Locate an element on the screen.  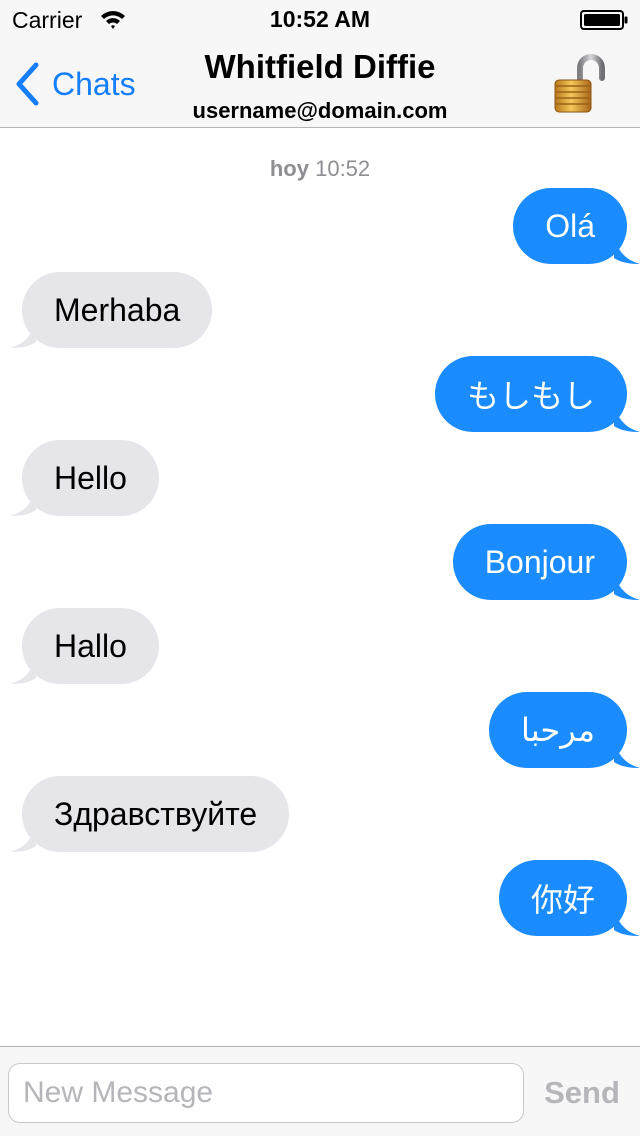
incoming-message-bubble: Merhaba is located at coordinates (111, 310).